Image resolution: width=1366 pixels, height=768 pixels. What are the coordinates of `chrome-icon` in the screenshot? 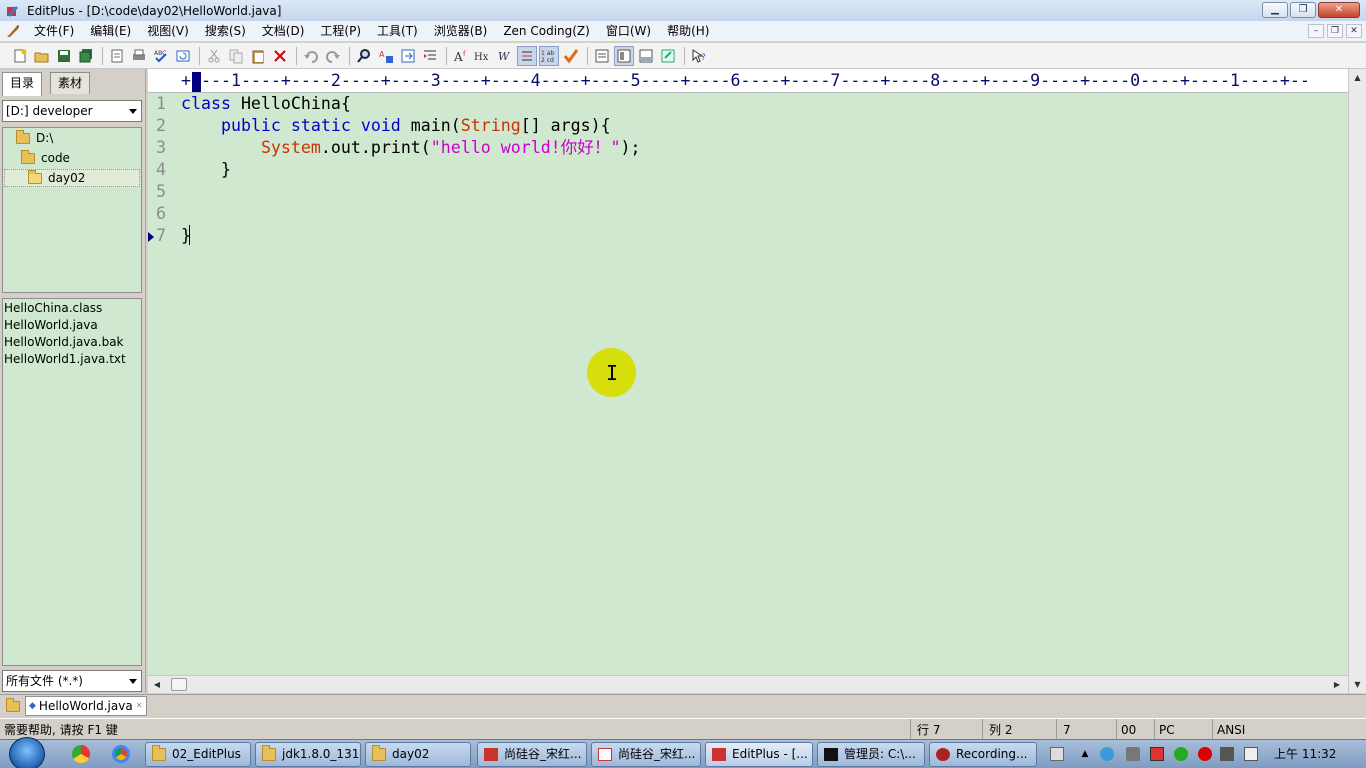 It's located at (121, 754).